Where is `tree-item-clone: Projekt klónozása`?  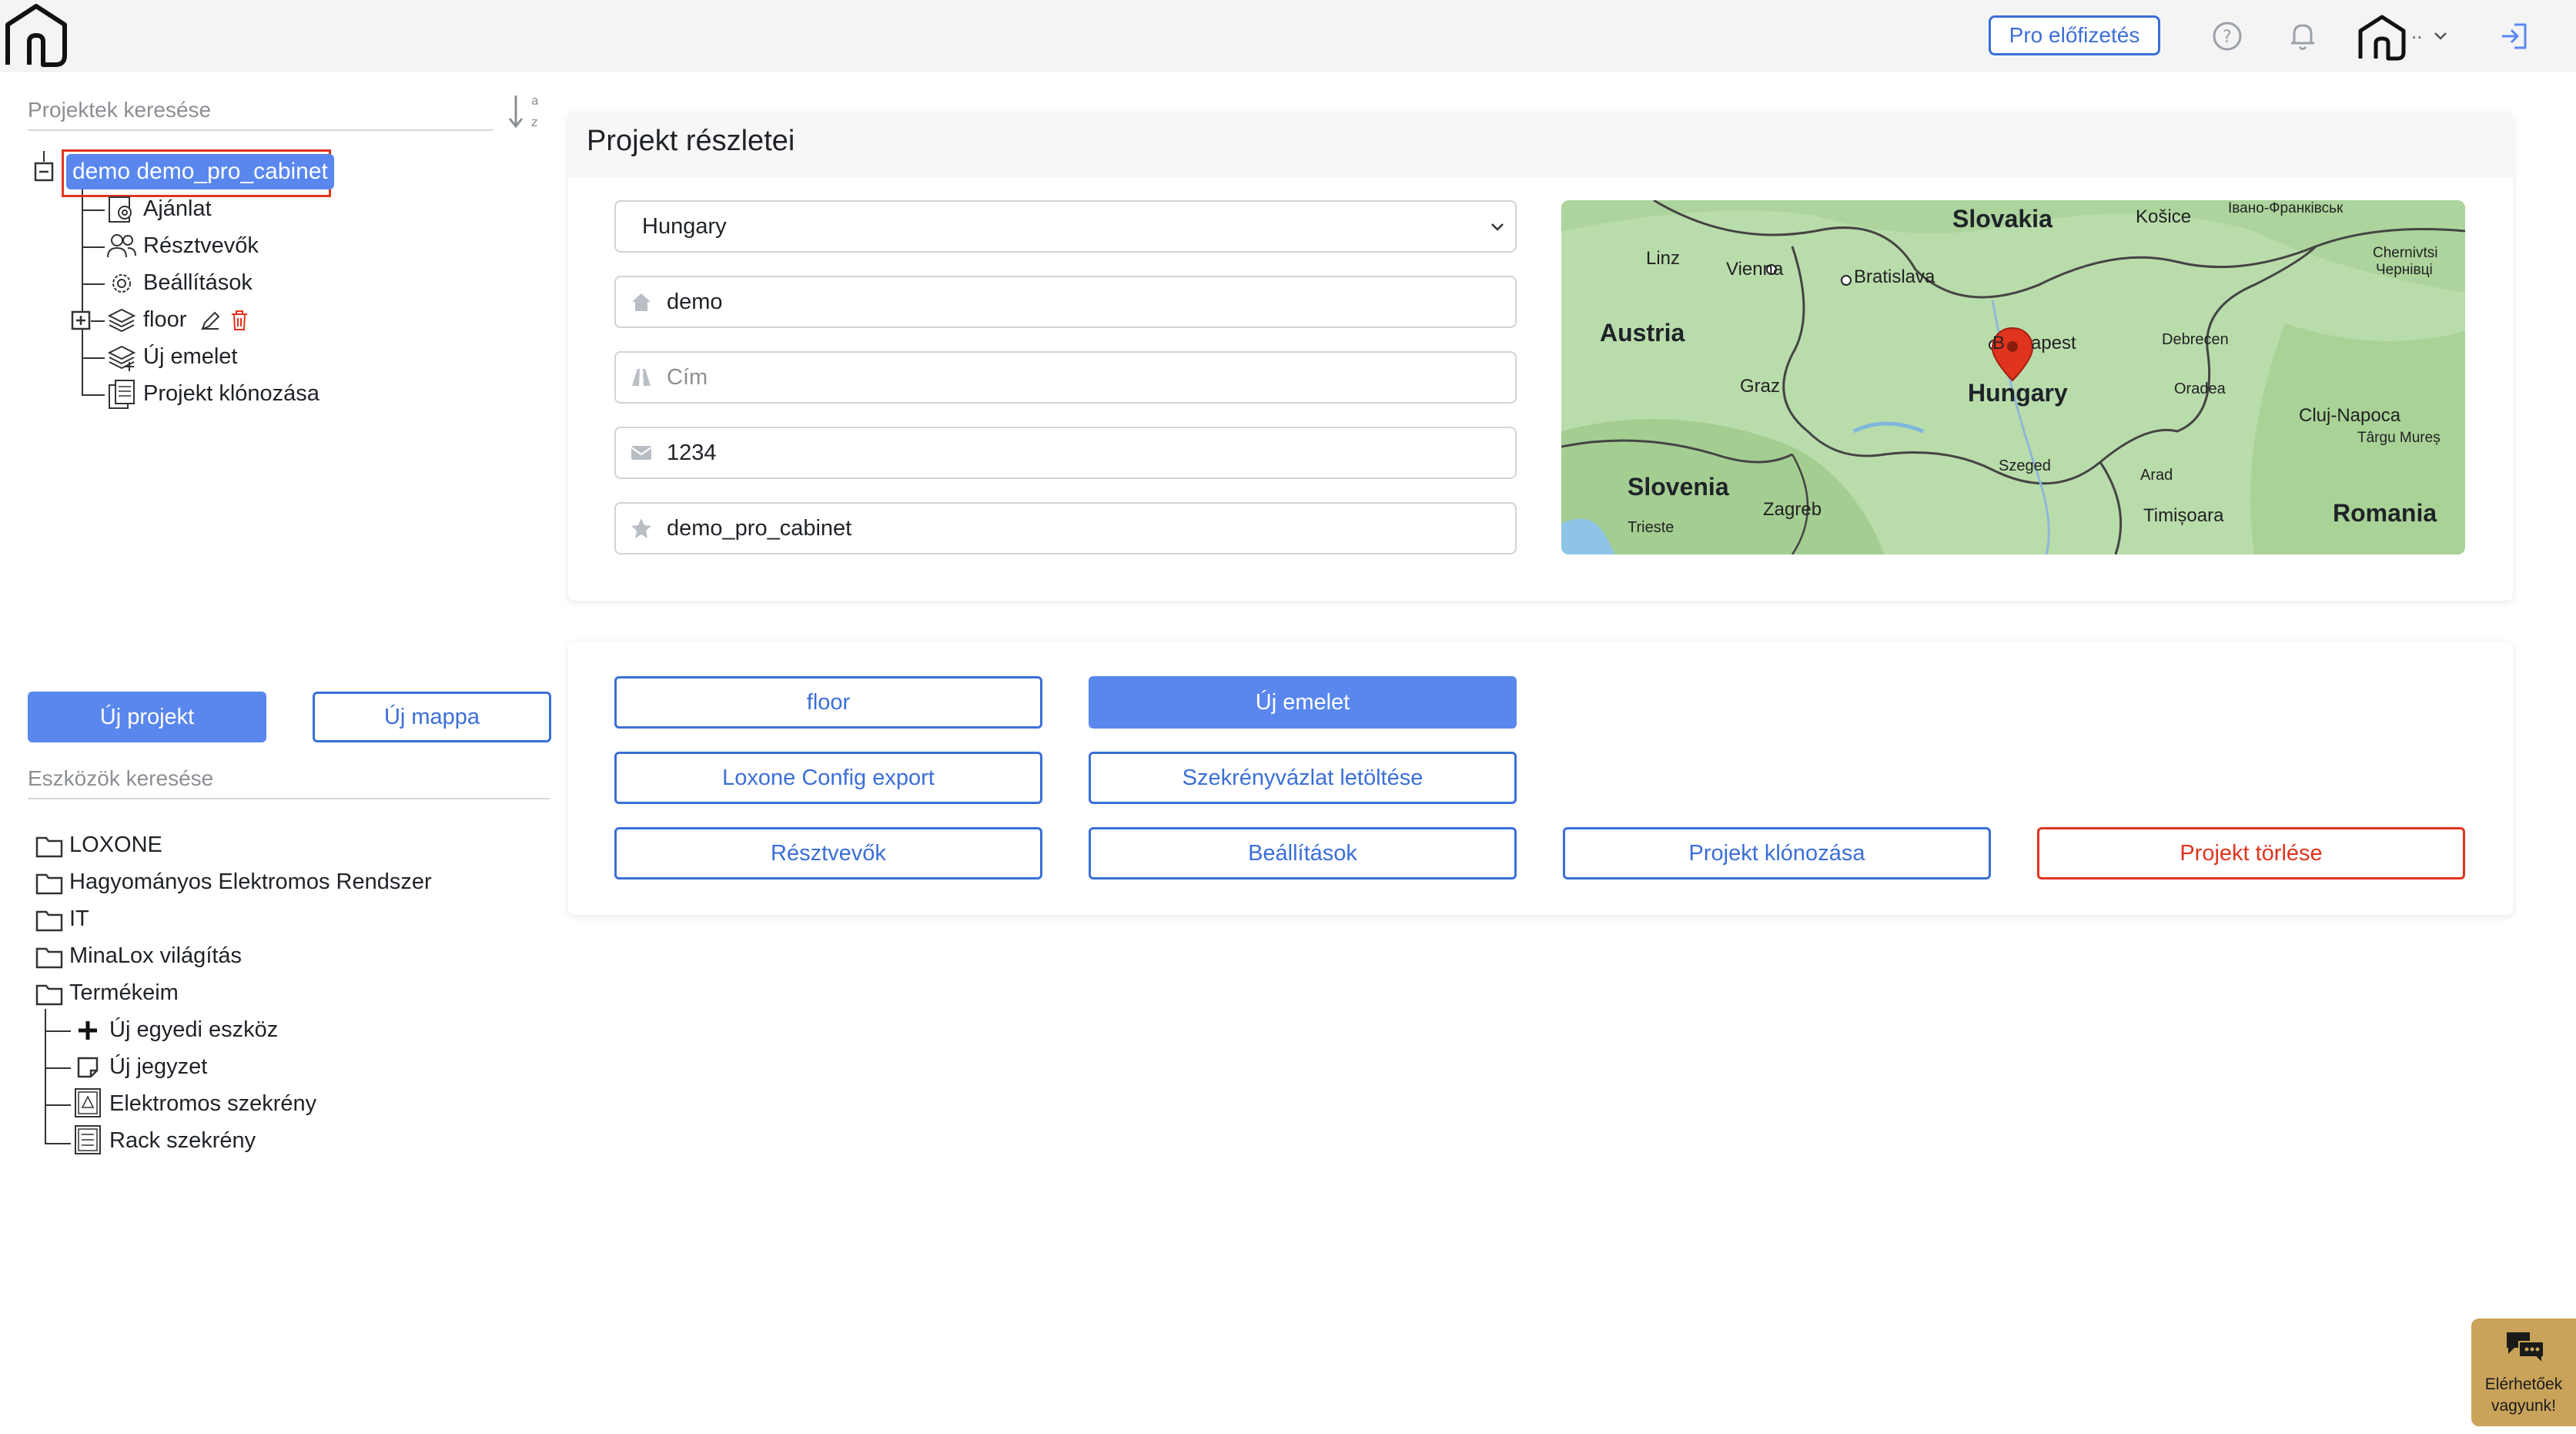
tree-item-clone: Projekt klónozása is located at coordinates (231, 394).